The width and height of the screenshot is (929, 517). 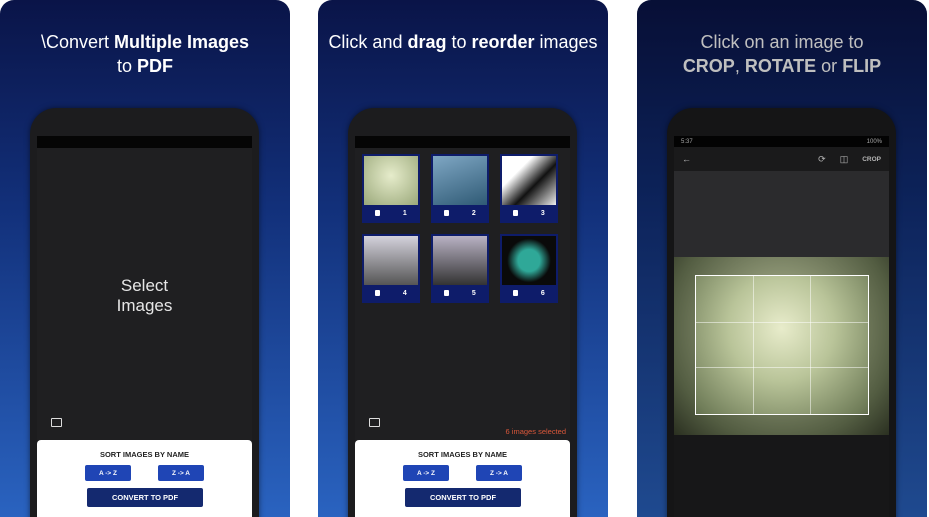 I want to click on crop-frame, so click(x=782, y=345).